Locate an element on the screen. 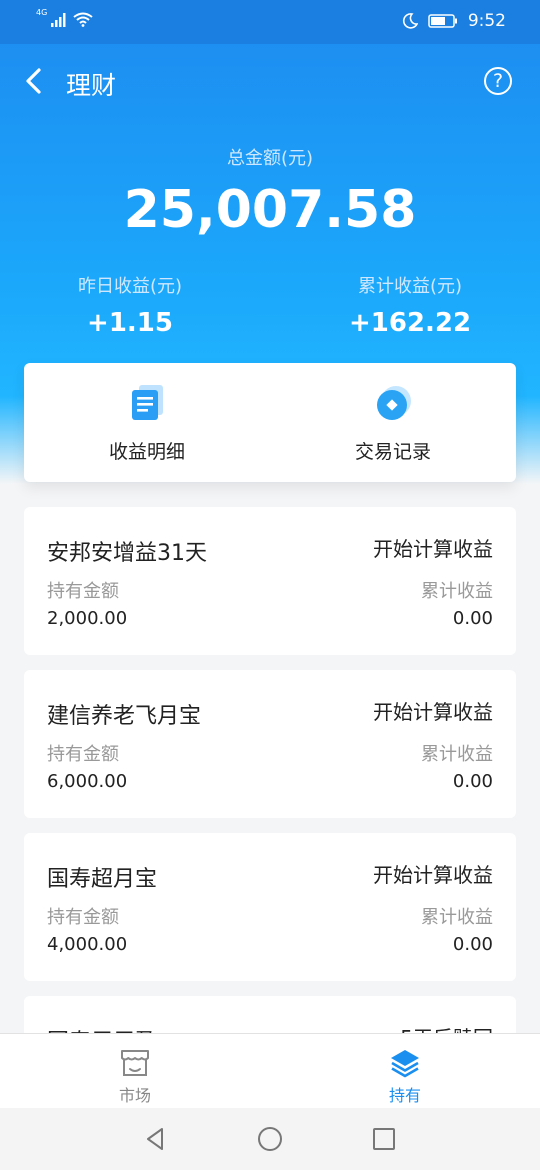  holding-card: 安邦安增益31天 开始计算收益 持有金额 累计收益 2,000.00 0.00 is located at coordinates (270, 581).